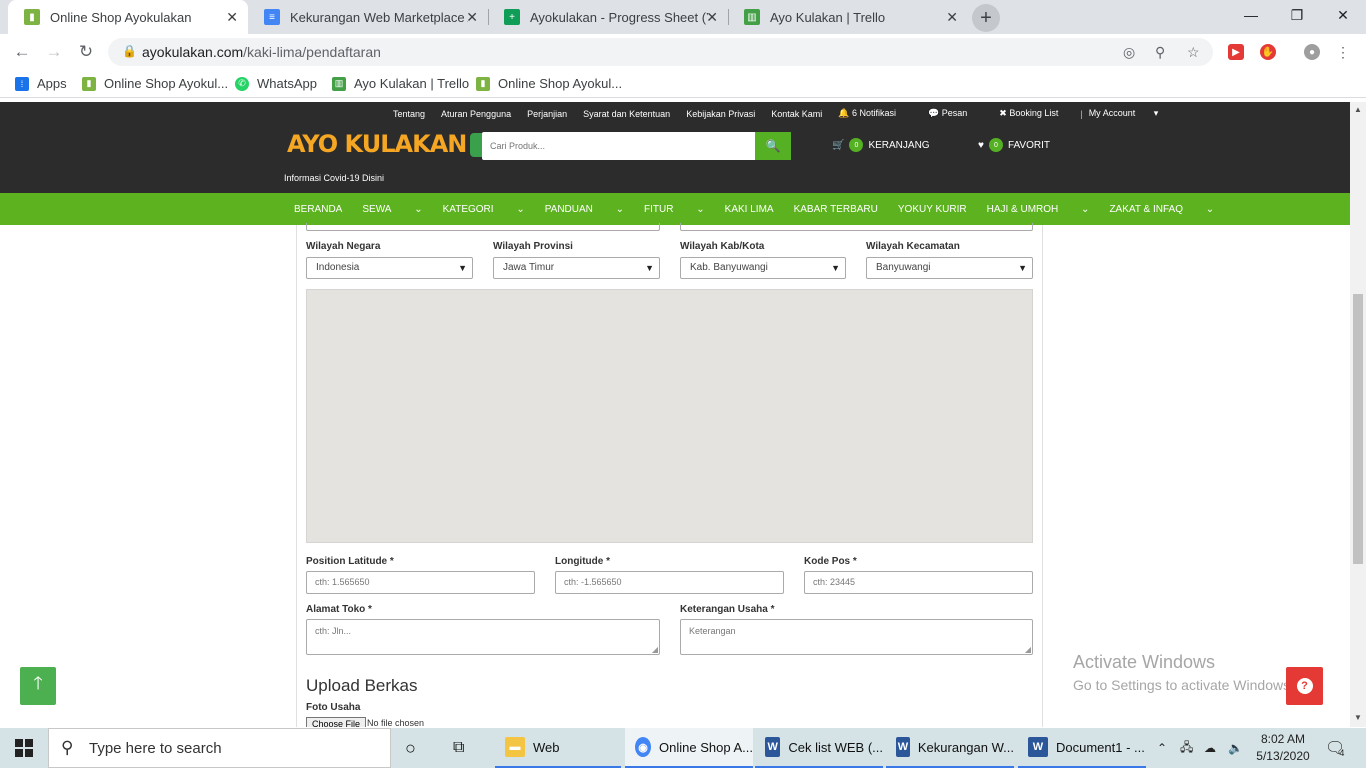  I want to click on back-arrow-icon: ←, so click(22, 52).